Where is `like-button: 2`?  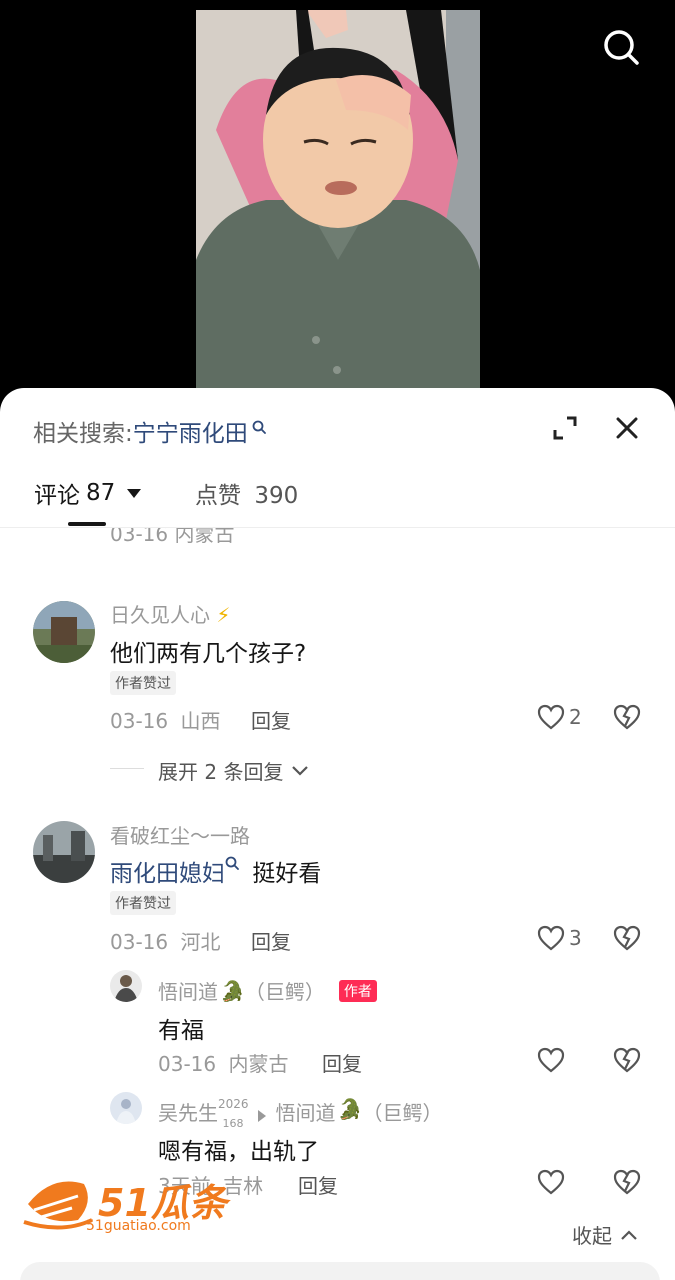
like-button: 2 is located at coordinates (559, 717).